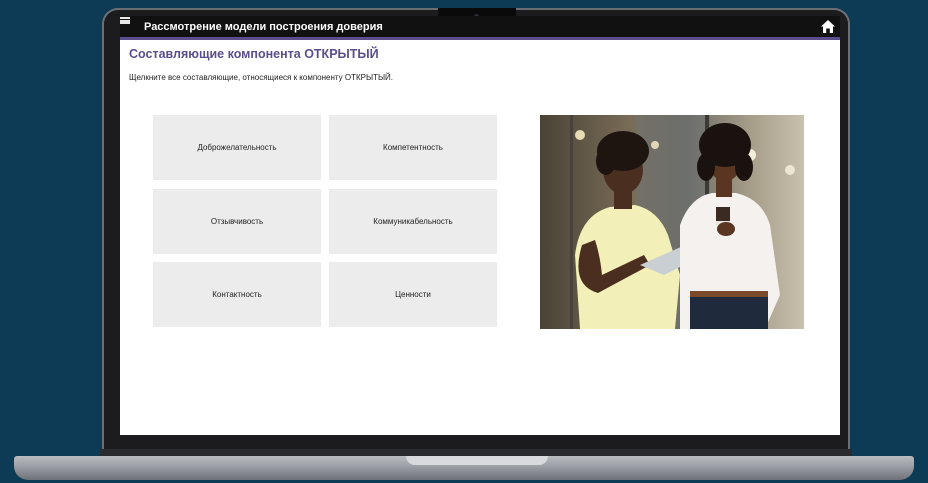  I want to click on home-icon, so click(828, 26).